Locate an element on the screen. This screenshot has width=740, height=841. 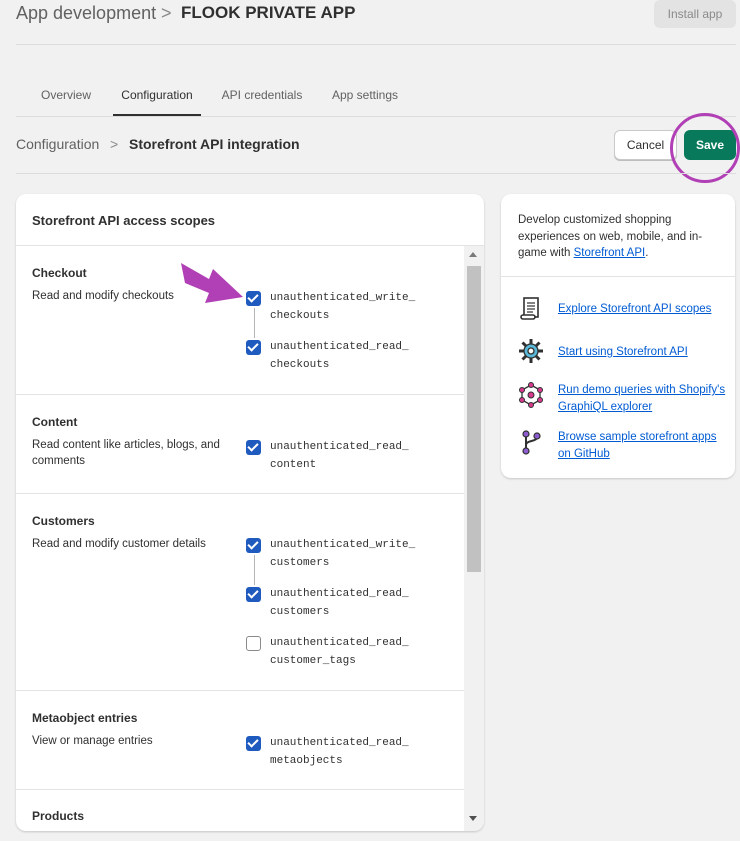
section-heading: Customers is located at coordinates (63, 521).